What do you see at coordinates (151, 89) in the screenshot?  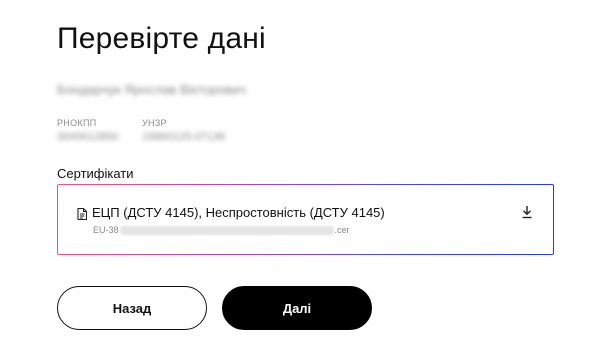 I see `person-full-name: Бондарчук Ярослав Вікторович` at bounding box center [151, 89].